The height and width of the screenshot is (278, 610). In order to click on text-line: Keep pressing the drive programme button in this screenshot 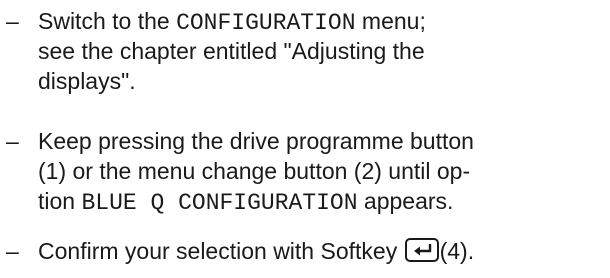, I will do `click(256, 141)`.